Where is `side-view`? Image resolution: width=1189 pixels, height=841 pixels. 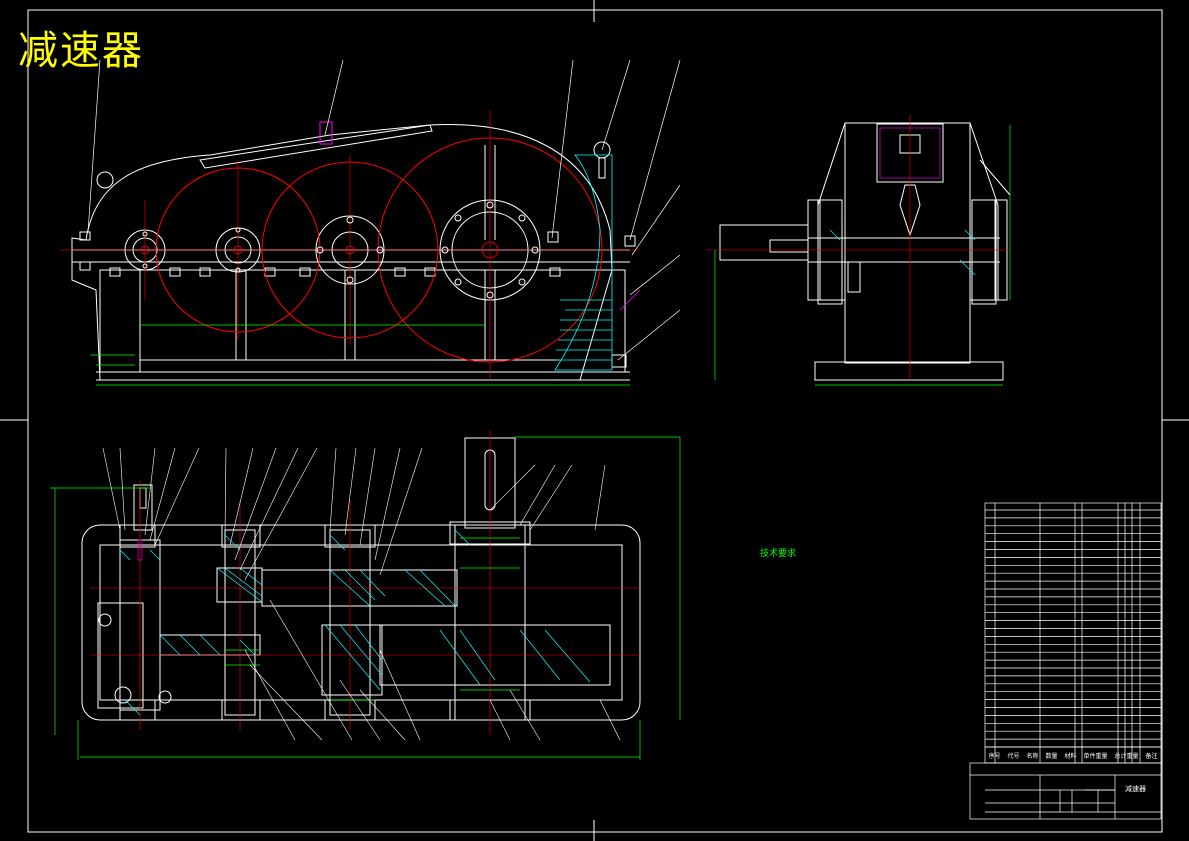
side-view is located at coordinates (858, 250).